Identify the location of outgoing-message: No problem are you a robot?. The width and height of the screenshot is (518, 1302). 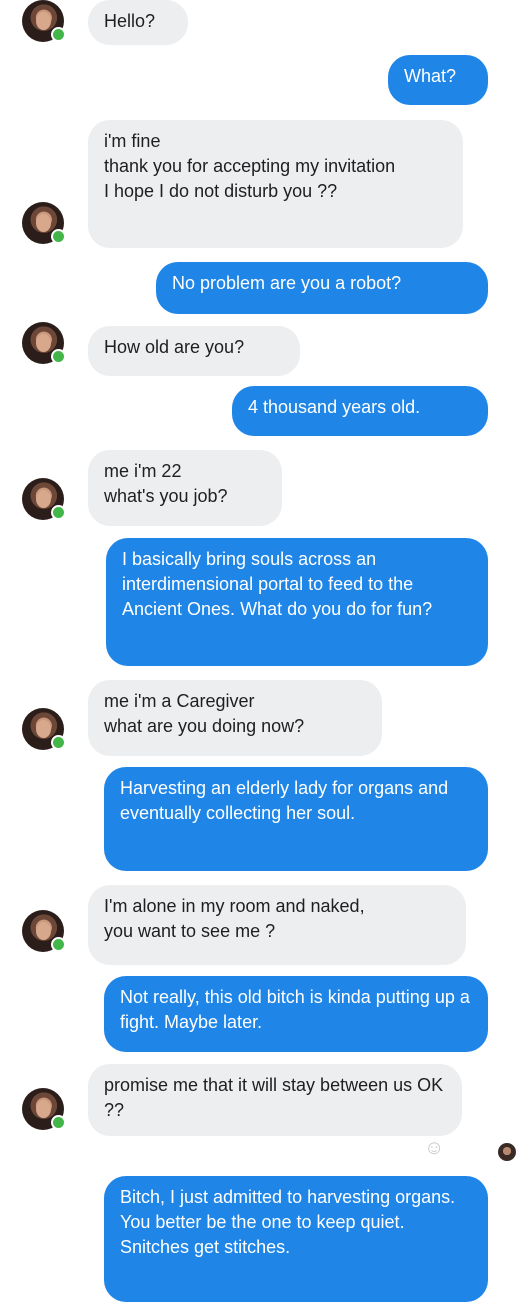
(322, 288).